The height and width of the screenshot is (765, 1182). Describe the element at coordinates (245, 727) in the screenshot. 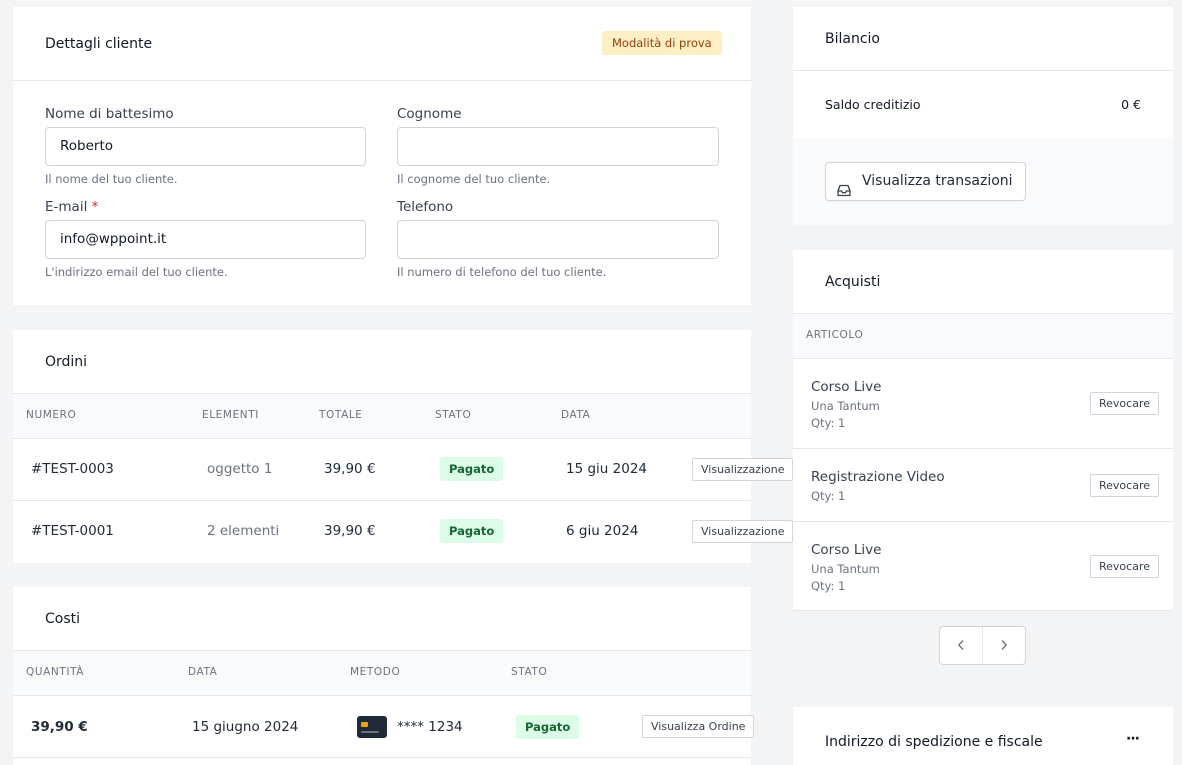

I see `charge-date: 15 giugno 2024` at that location.